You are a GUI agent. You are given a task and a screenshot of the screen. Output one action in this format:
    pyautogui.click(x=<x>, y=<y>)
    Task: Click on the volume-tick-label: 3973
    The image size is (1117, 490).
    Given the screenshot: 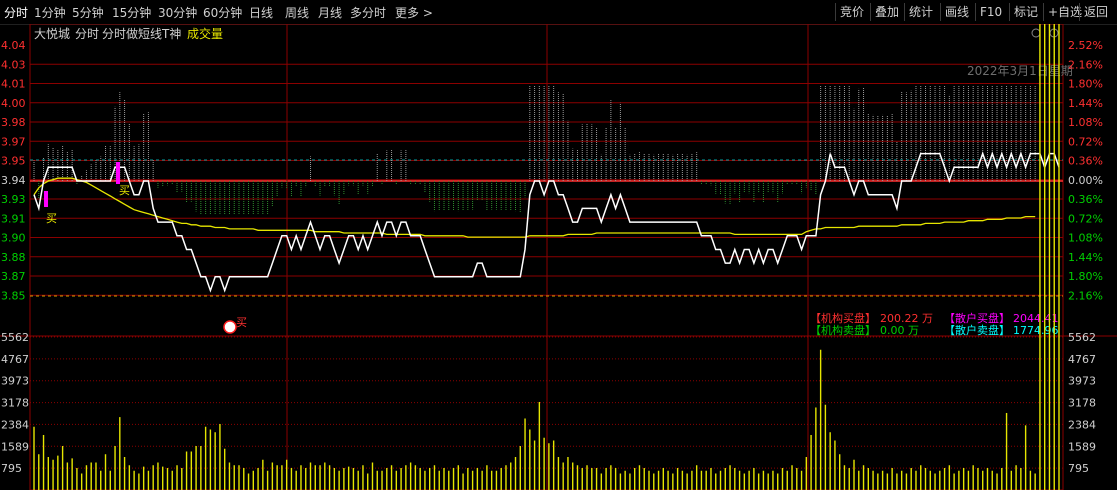 What is the action you would take?
    pyautogui.click(x=15, y=381)
    